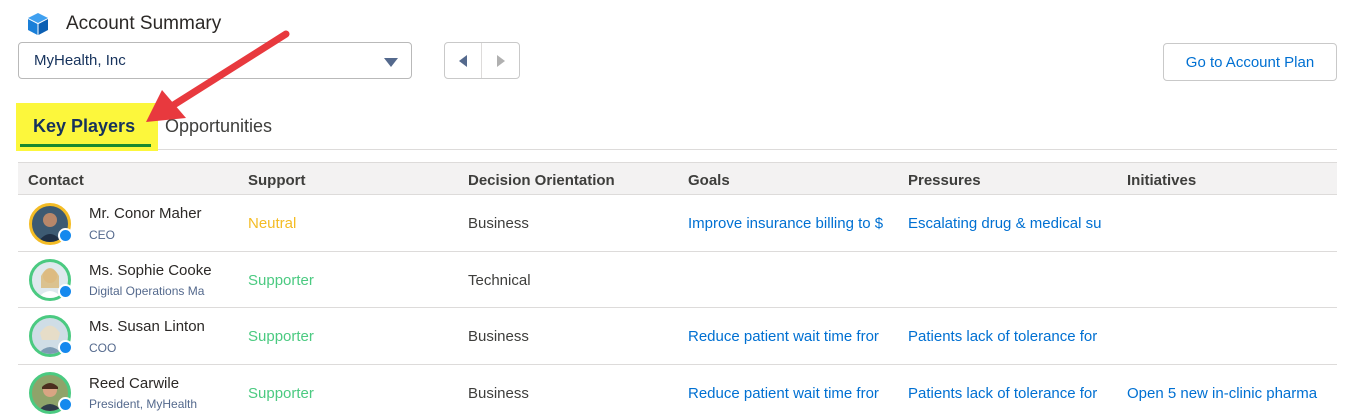  I want to click on contact-title: CEO, so click(102, 235).